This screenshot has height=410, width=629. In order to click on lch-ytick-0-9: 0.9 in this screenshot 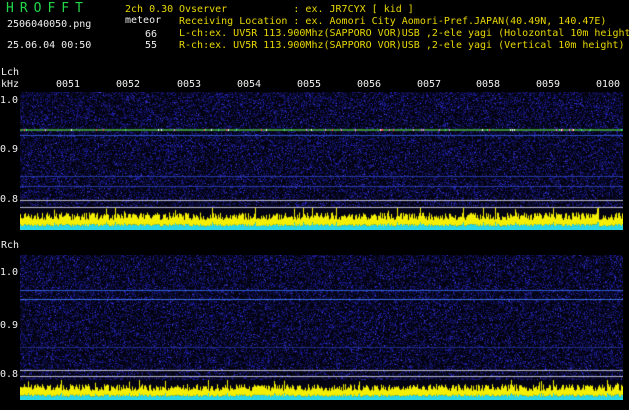, I will do `click(9, 149)`.